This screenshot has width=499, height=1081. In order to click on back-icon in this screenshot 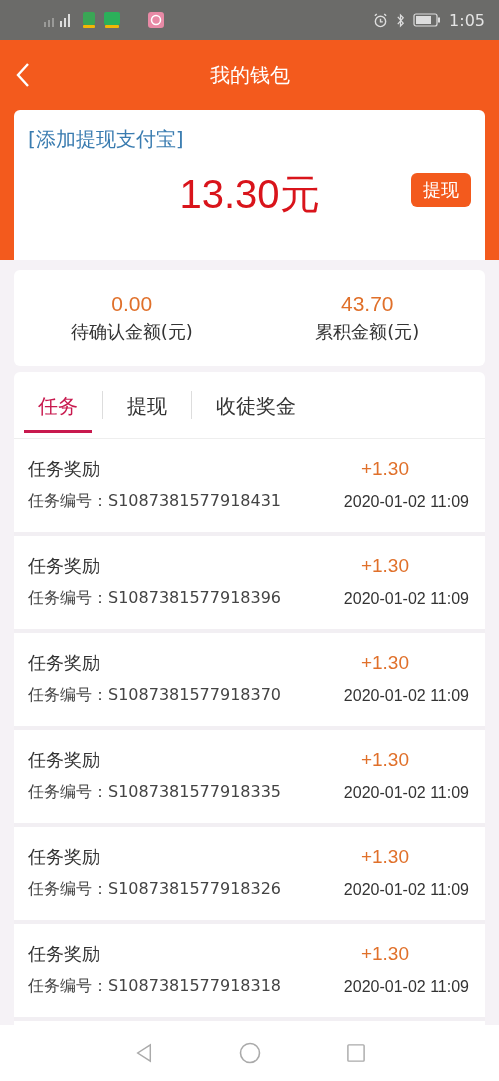, I will do `click(143, 1053)`.